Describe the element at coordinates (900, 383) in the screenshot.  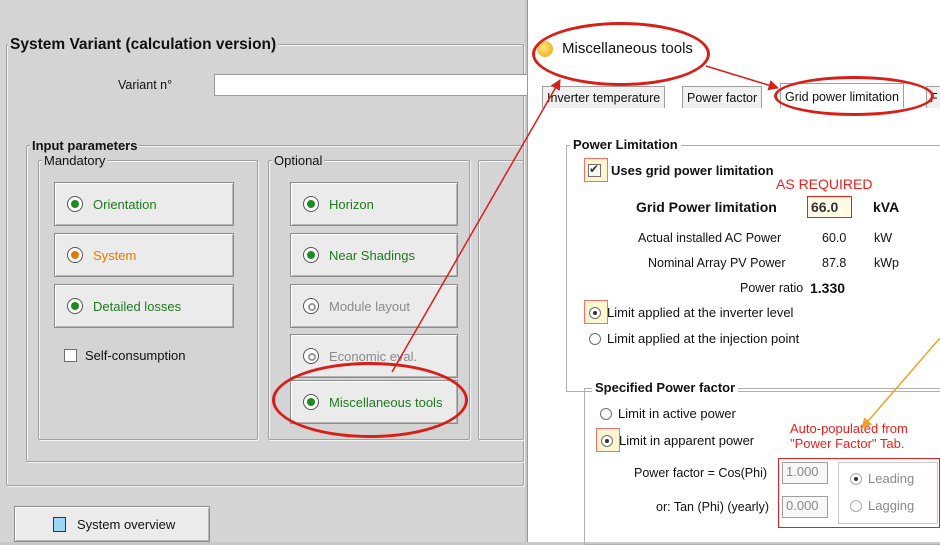
I see `orange-arrow-to-auto-populated` at that location.